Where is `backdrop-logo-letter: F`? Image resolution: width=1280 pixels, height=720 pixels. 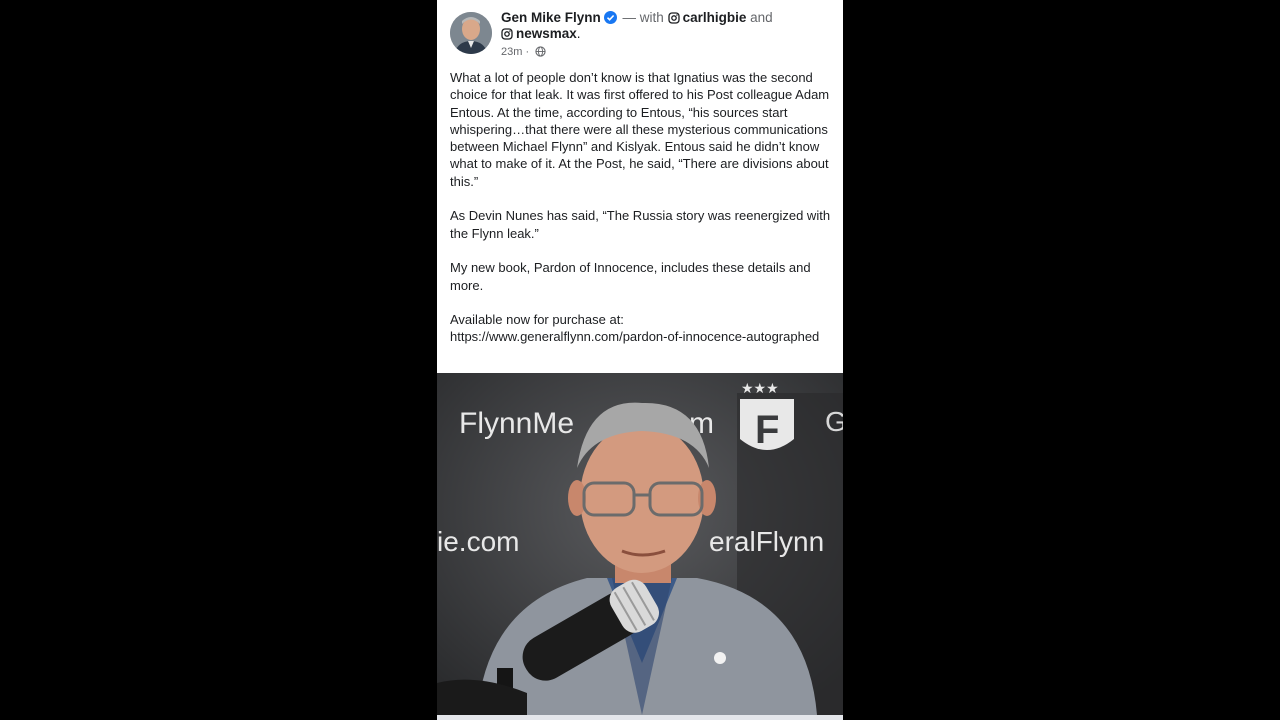 backdrop-logo-letter: F is located at coordinates (767, 430).